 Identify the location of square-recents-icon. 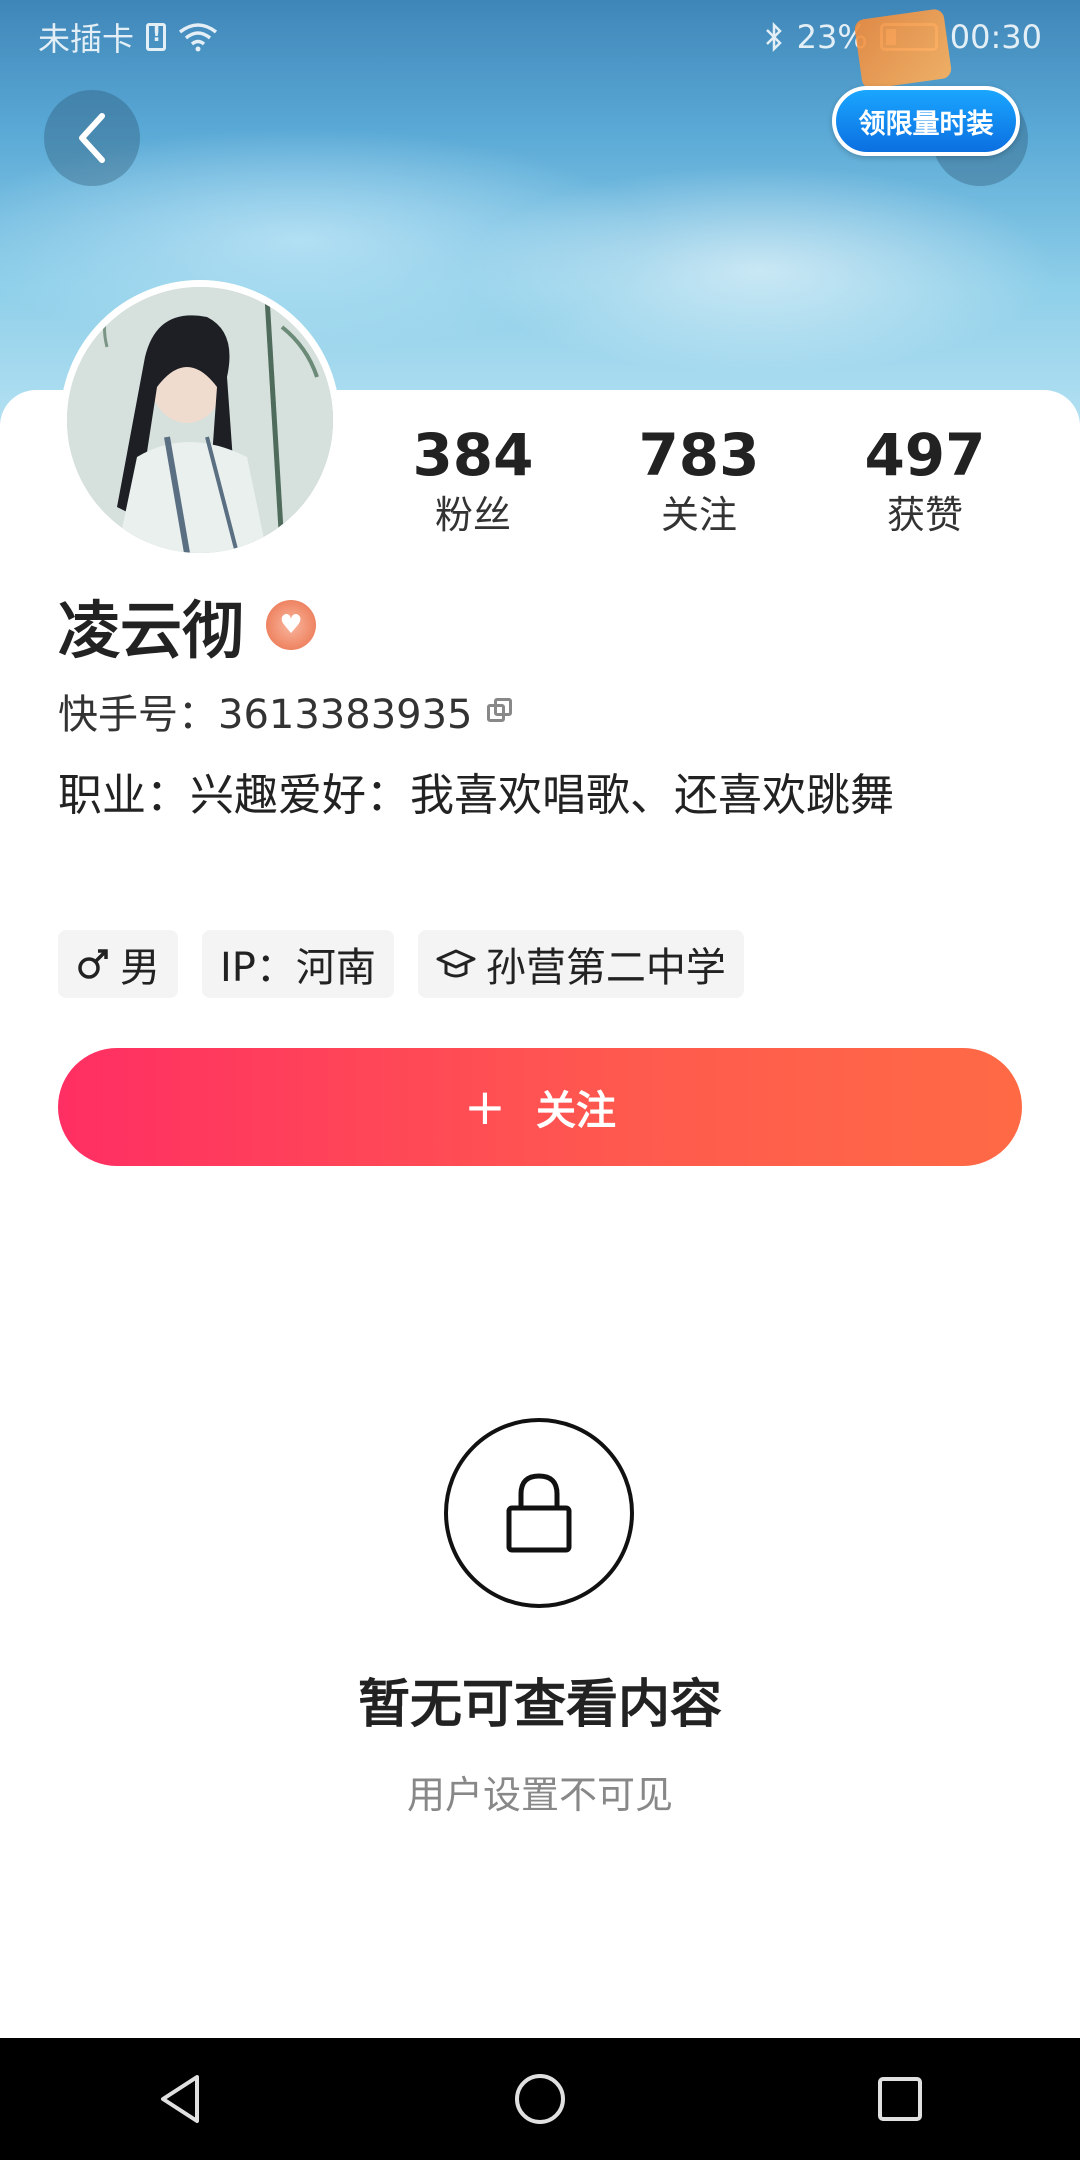
(900, 2099).